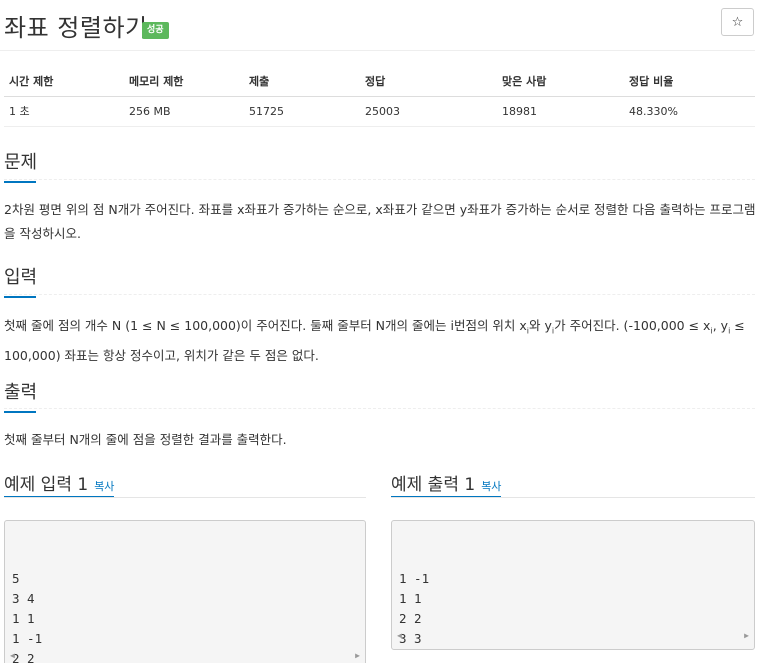  I want to click on col-submissions: 제출, so click(302, 81).